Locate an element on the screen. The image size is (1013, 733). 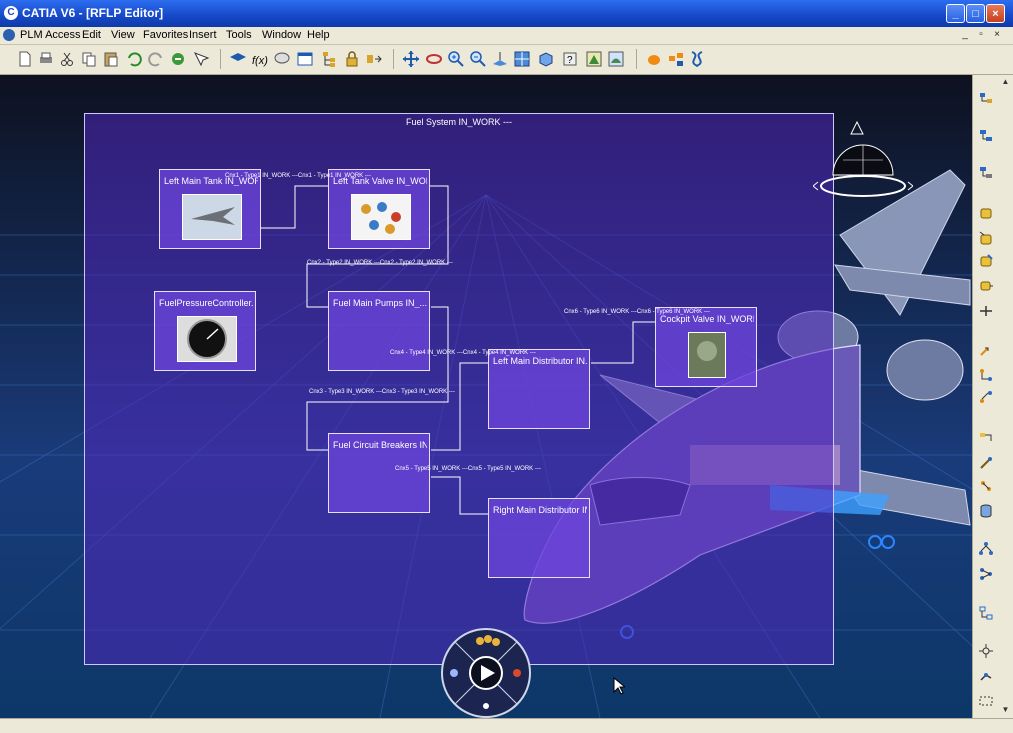
shading-icon is located at coordinates (594, 59).